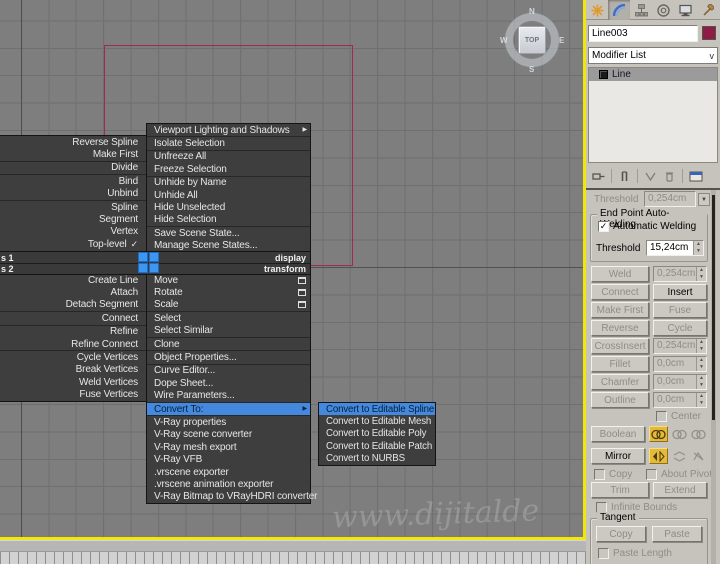 Image resolution: width=720 pixels, height=564 pixels. Describe the element at coordinates (73, 382) in the screenshot. I see `menu-item-weld-vertices: Weld Vertices` at that location.